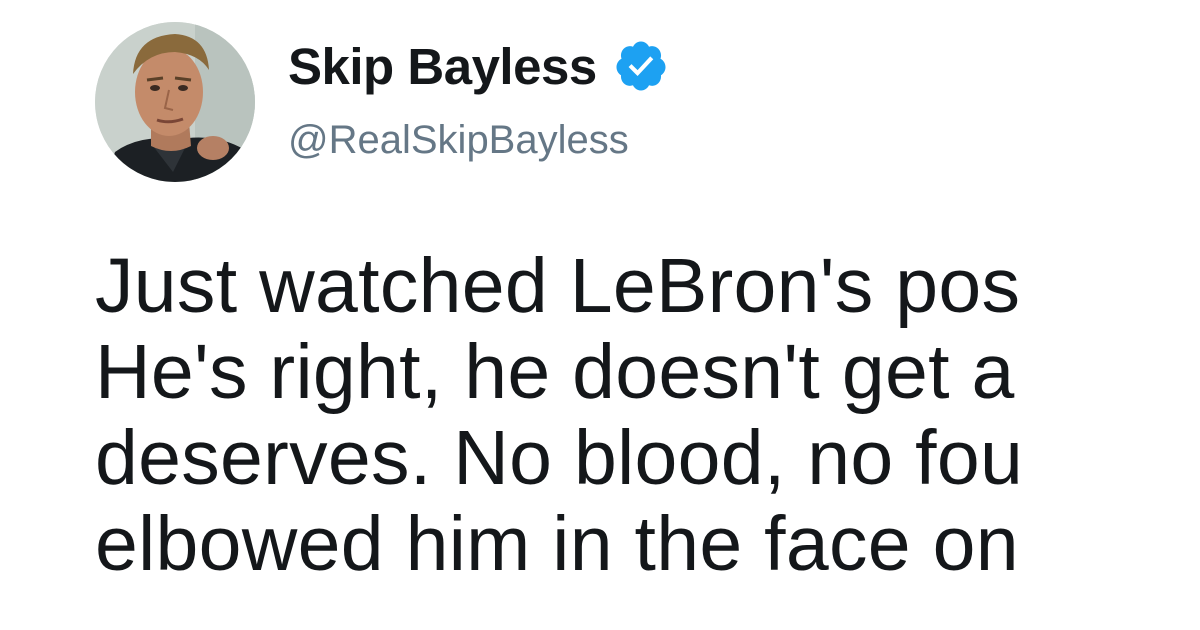 This screenshot has height=630, width=1200. Describe the element at coordinates (559, 458) in the screenshot. I see `tweet-text-line: deserves. No blood, no fou` at that location.